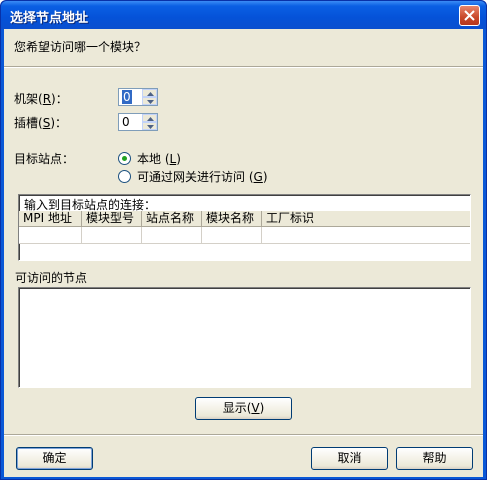 Image resolution: width=487 pixels, height=480 pixels. I want to click on rack-label: 机架(R)：, so click(41, 99).